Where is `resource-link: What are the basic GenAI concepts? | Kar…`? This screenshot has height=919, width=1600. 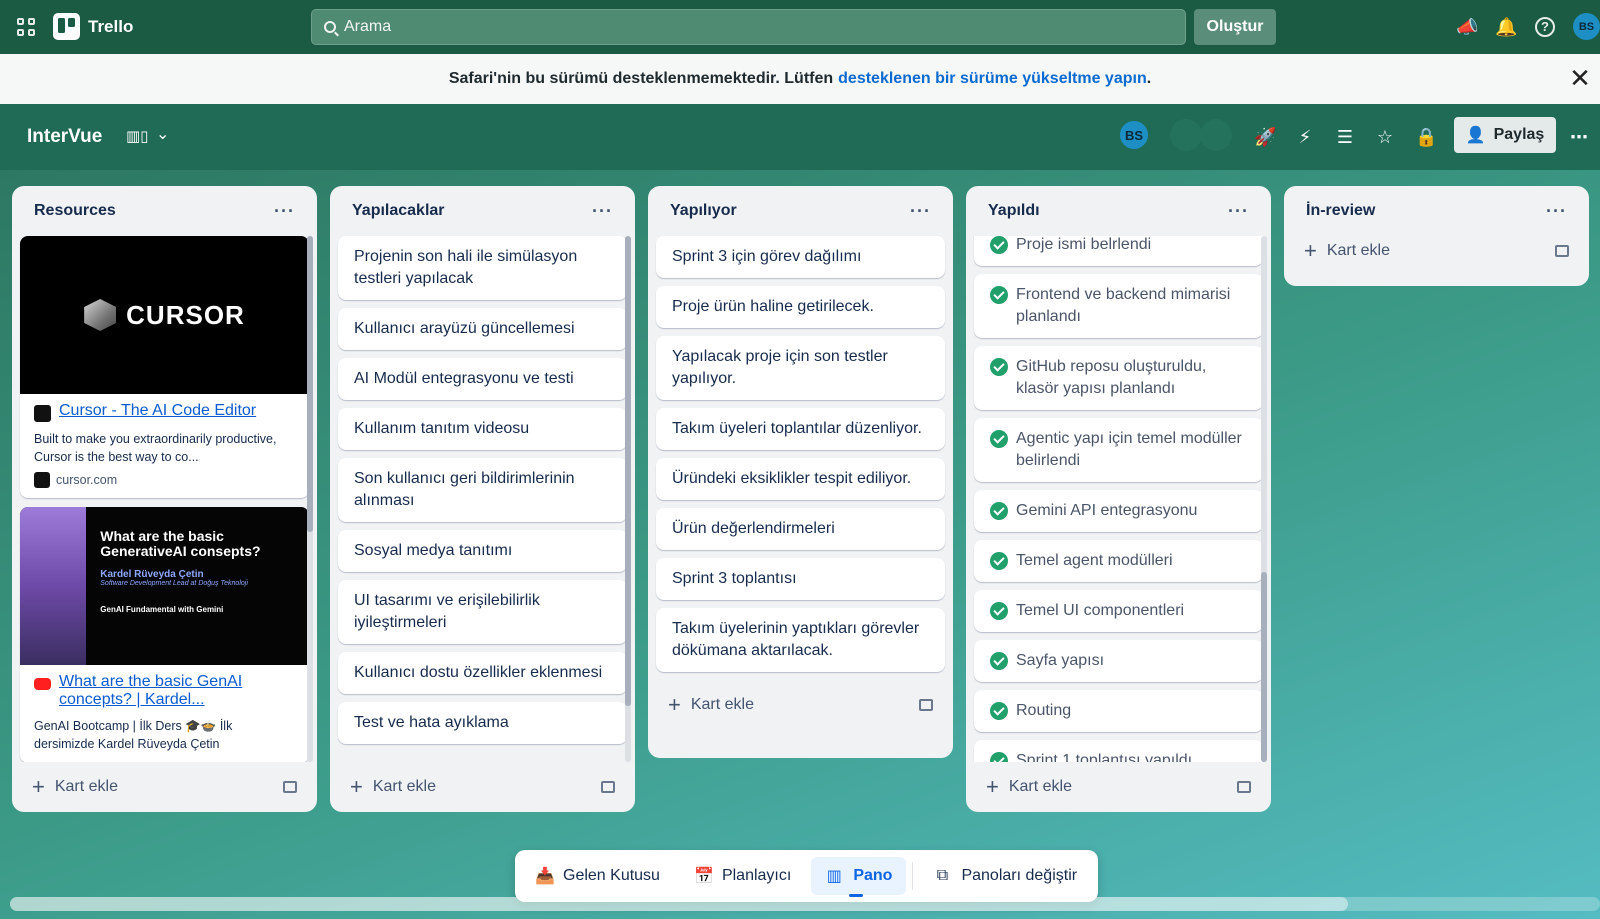
resource-link: What are the basic GenAI concepts? | Kar… is located at coordinates (177, 691).